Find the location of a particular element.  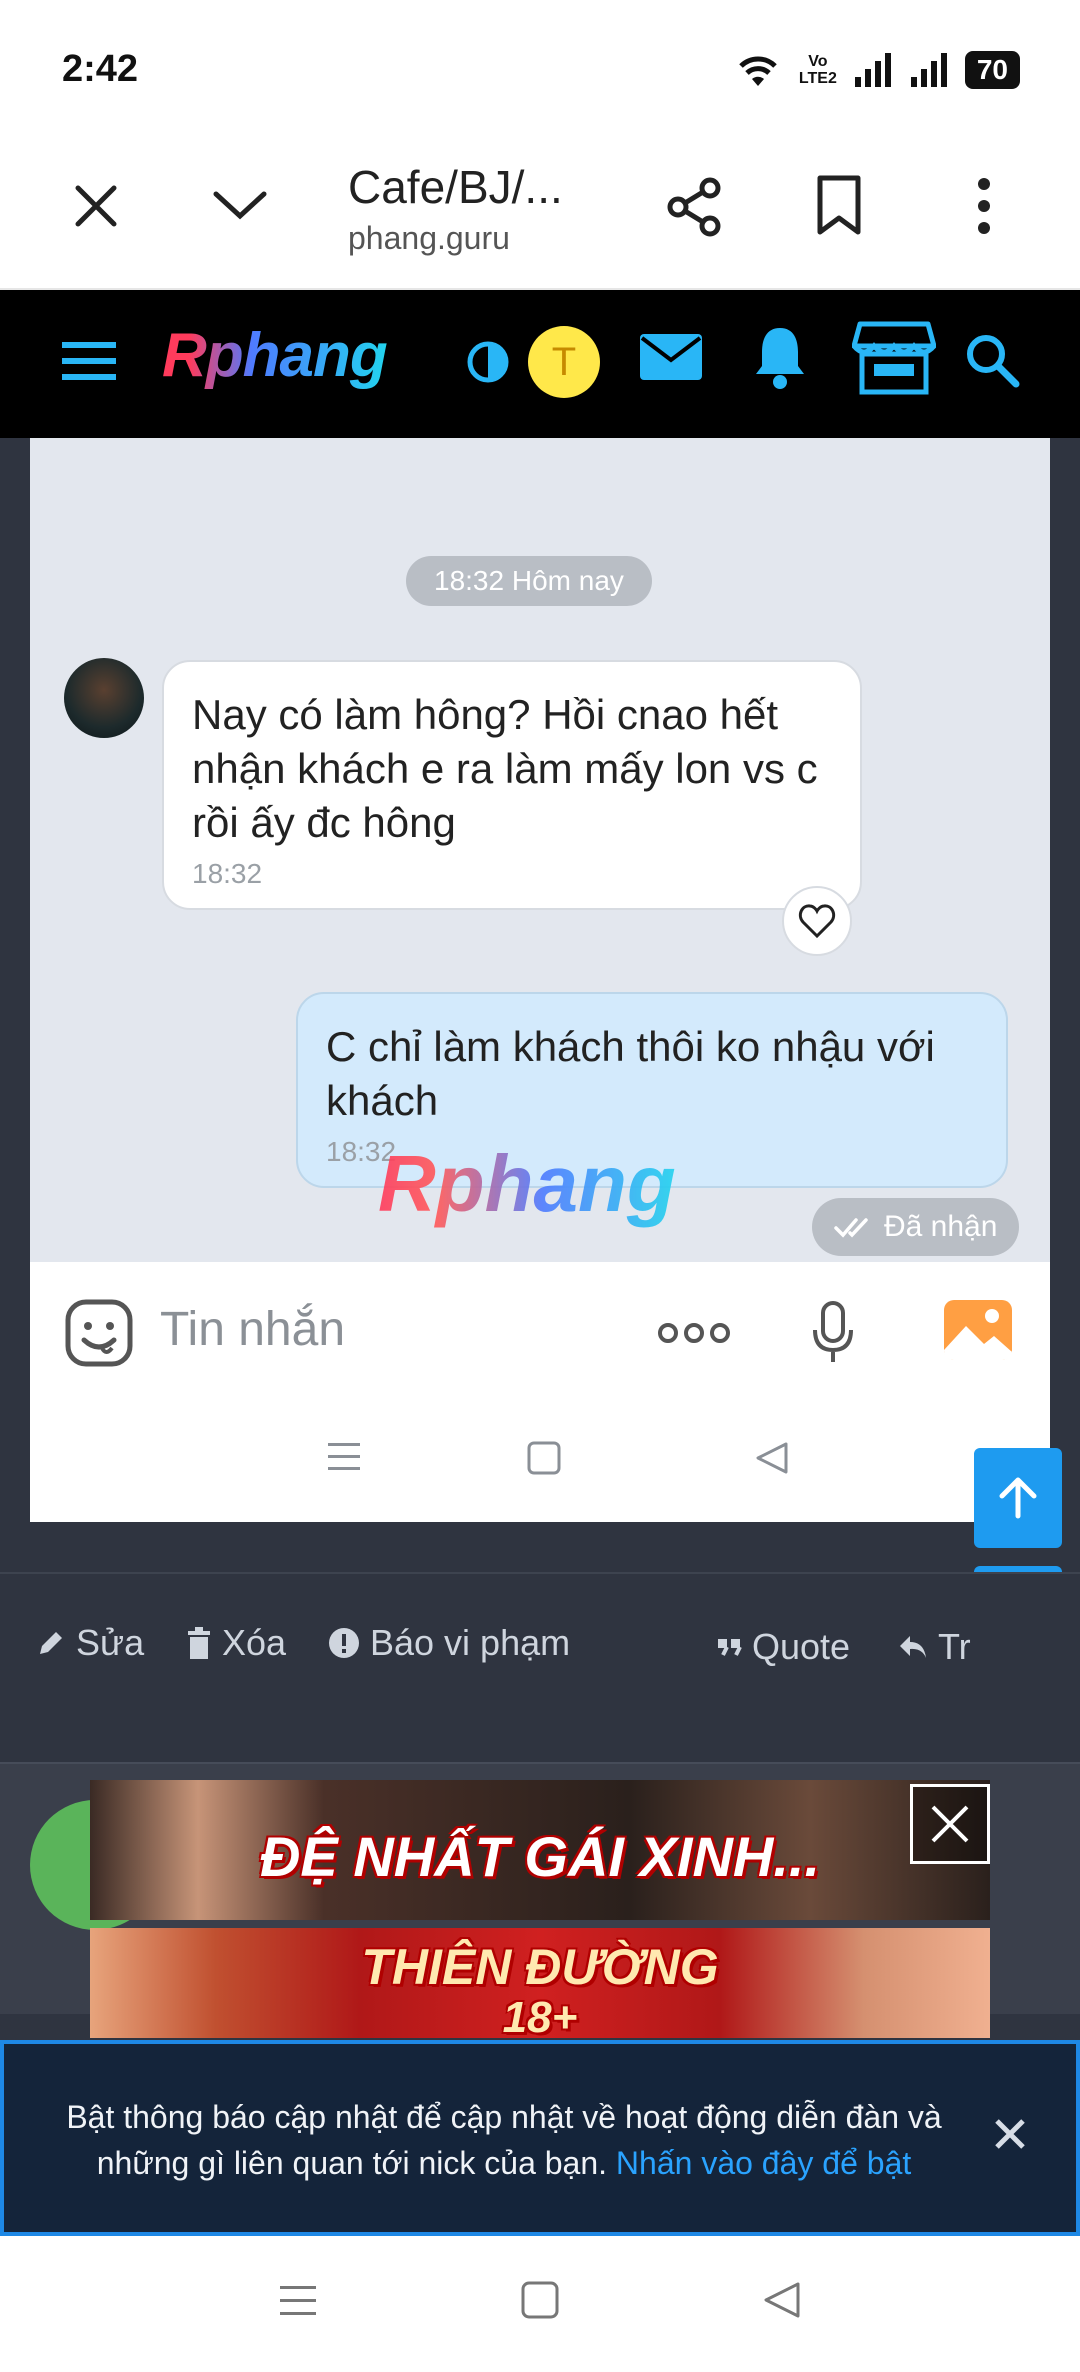

report-button: Báo vi phạm is located at coordinates (449, 1643).